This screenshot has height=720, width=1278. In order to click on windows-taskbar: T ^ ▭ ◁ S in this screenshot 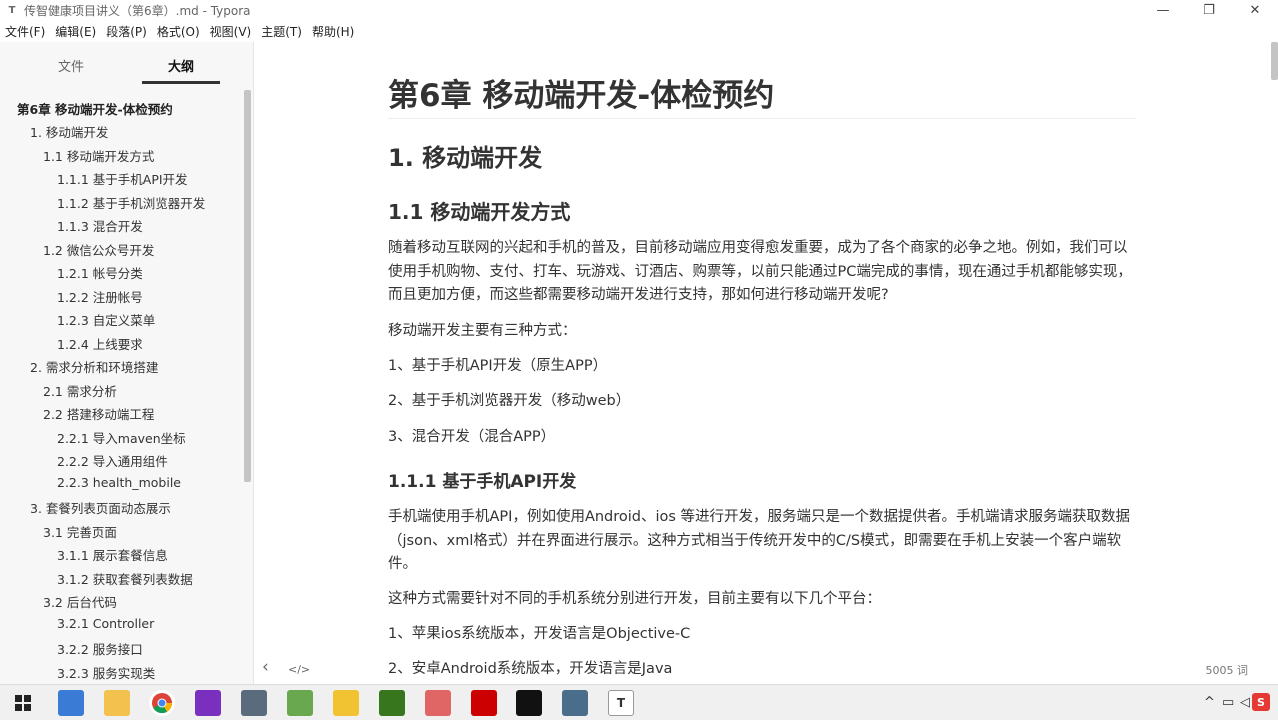, I will do `click(639, 702)`.